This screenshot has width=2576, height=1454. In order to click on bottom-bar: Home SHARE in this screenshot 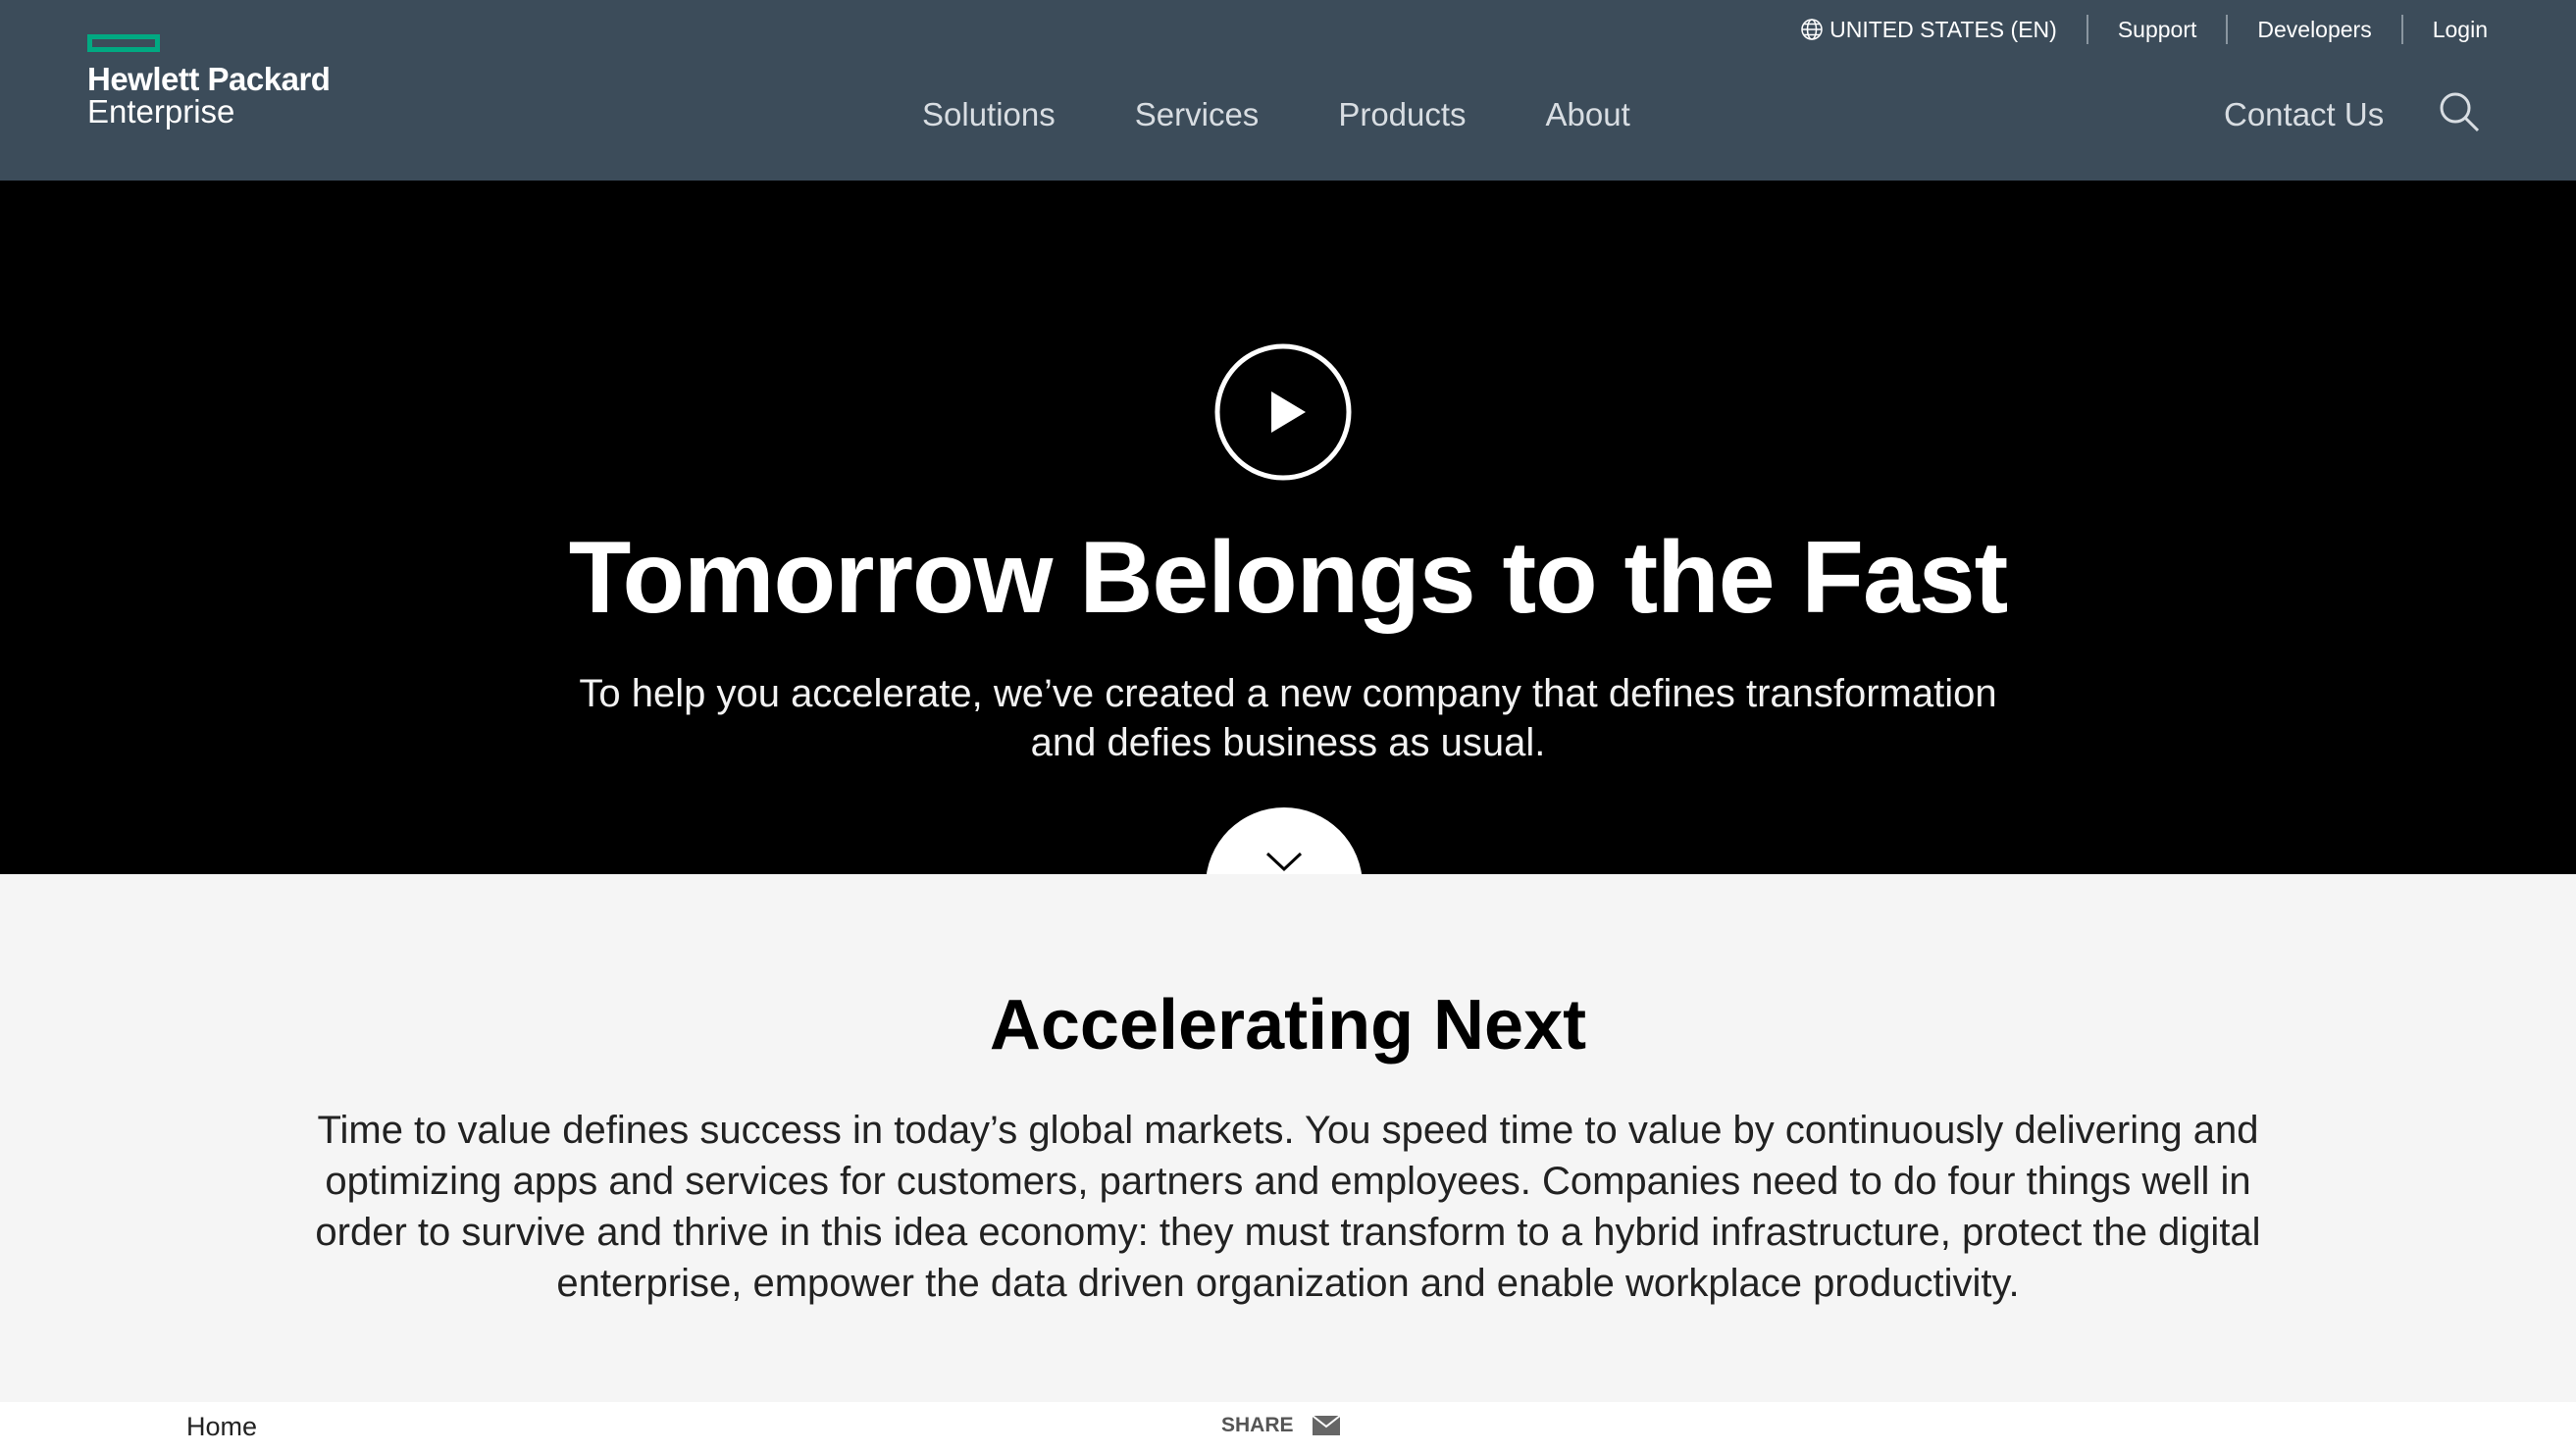, I will do `click(1288, 1428)`.